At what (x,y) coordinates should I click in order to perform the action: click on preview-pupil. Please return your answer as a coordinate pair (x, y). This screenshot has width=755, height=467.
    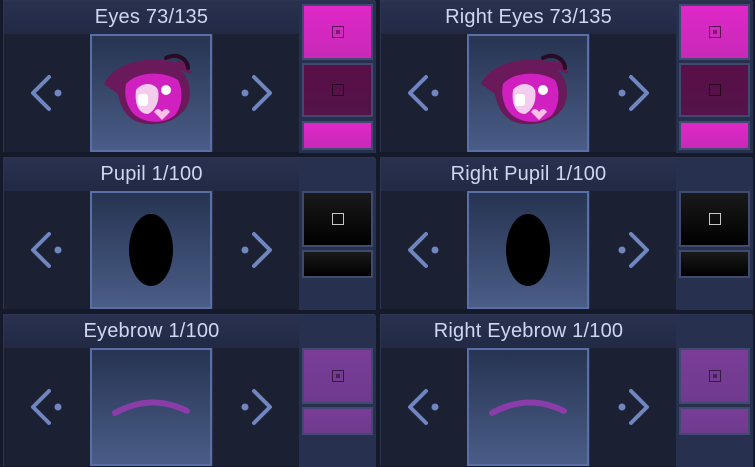
    Looking at the image, I should click on (151, 250).